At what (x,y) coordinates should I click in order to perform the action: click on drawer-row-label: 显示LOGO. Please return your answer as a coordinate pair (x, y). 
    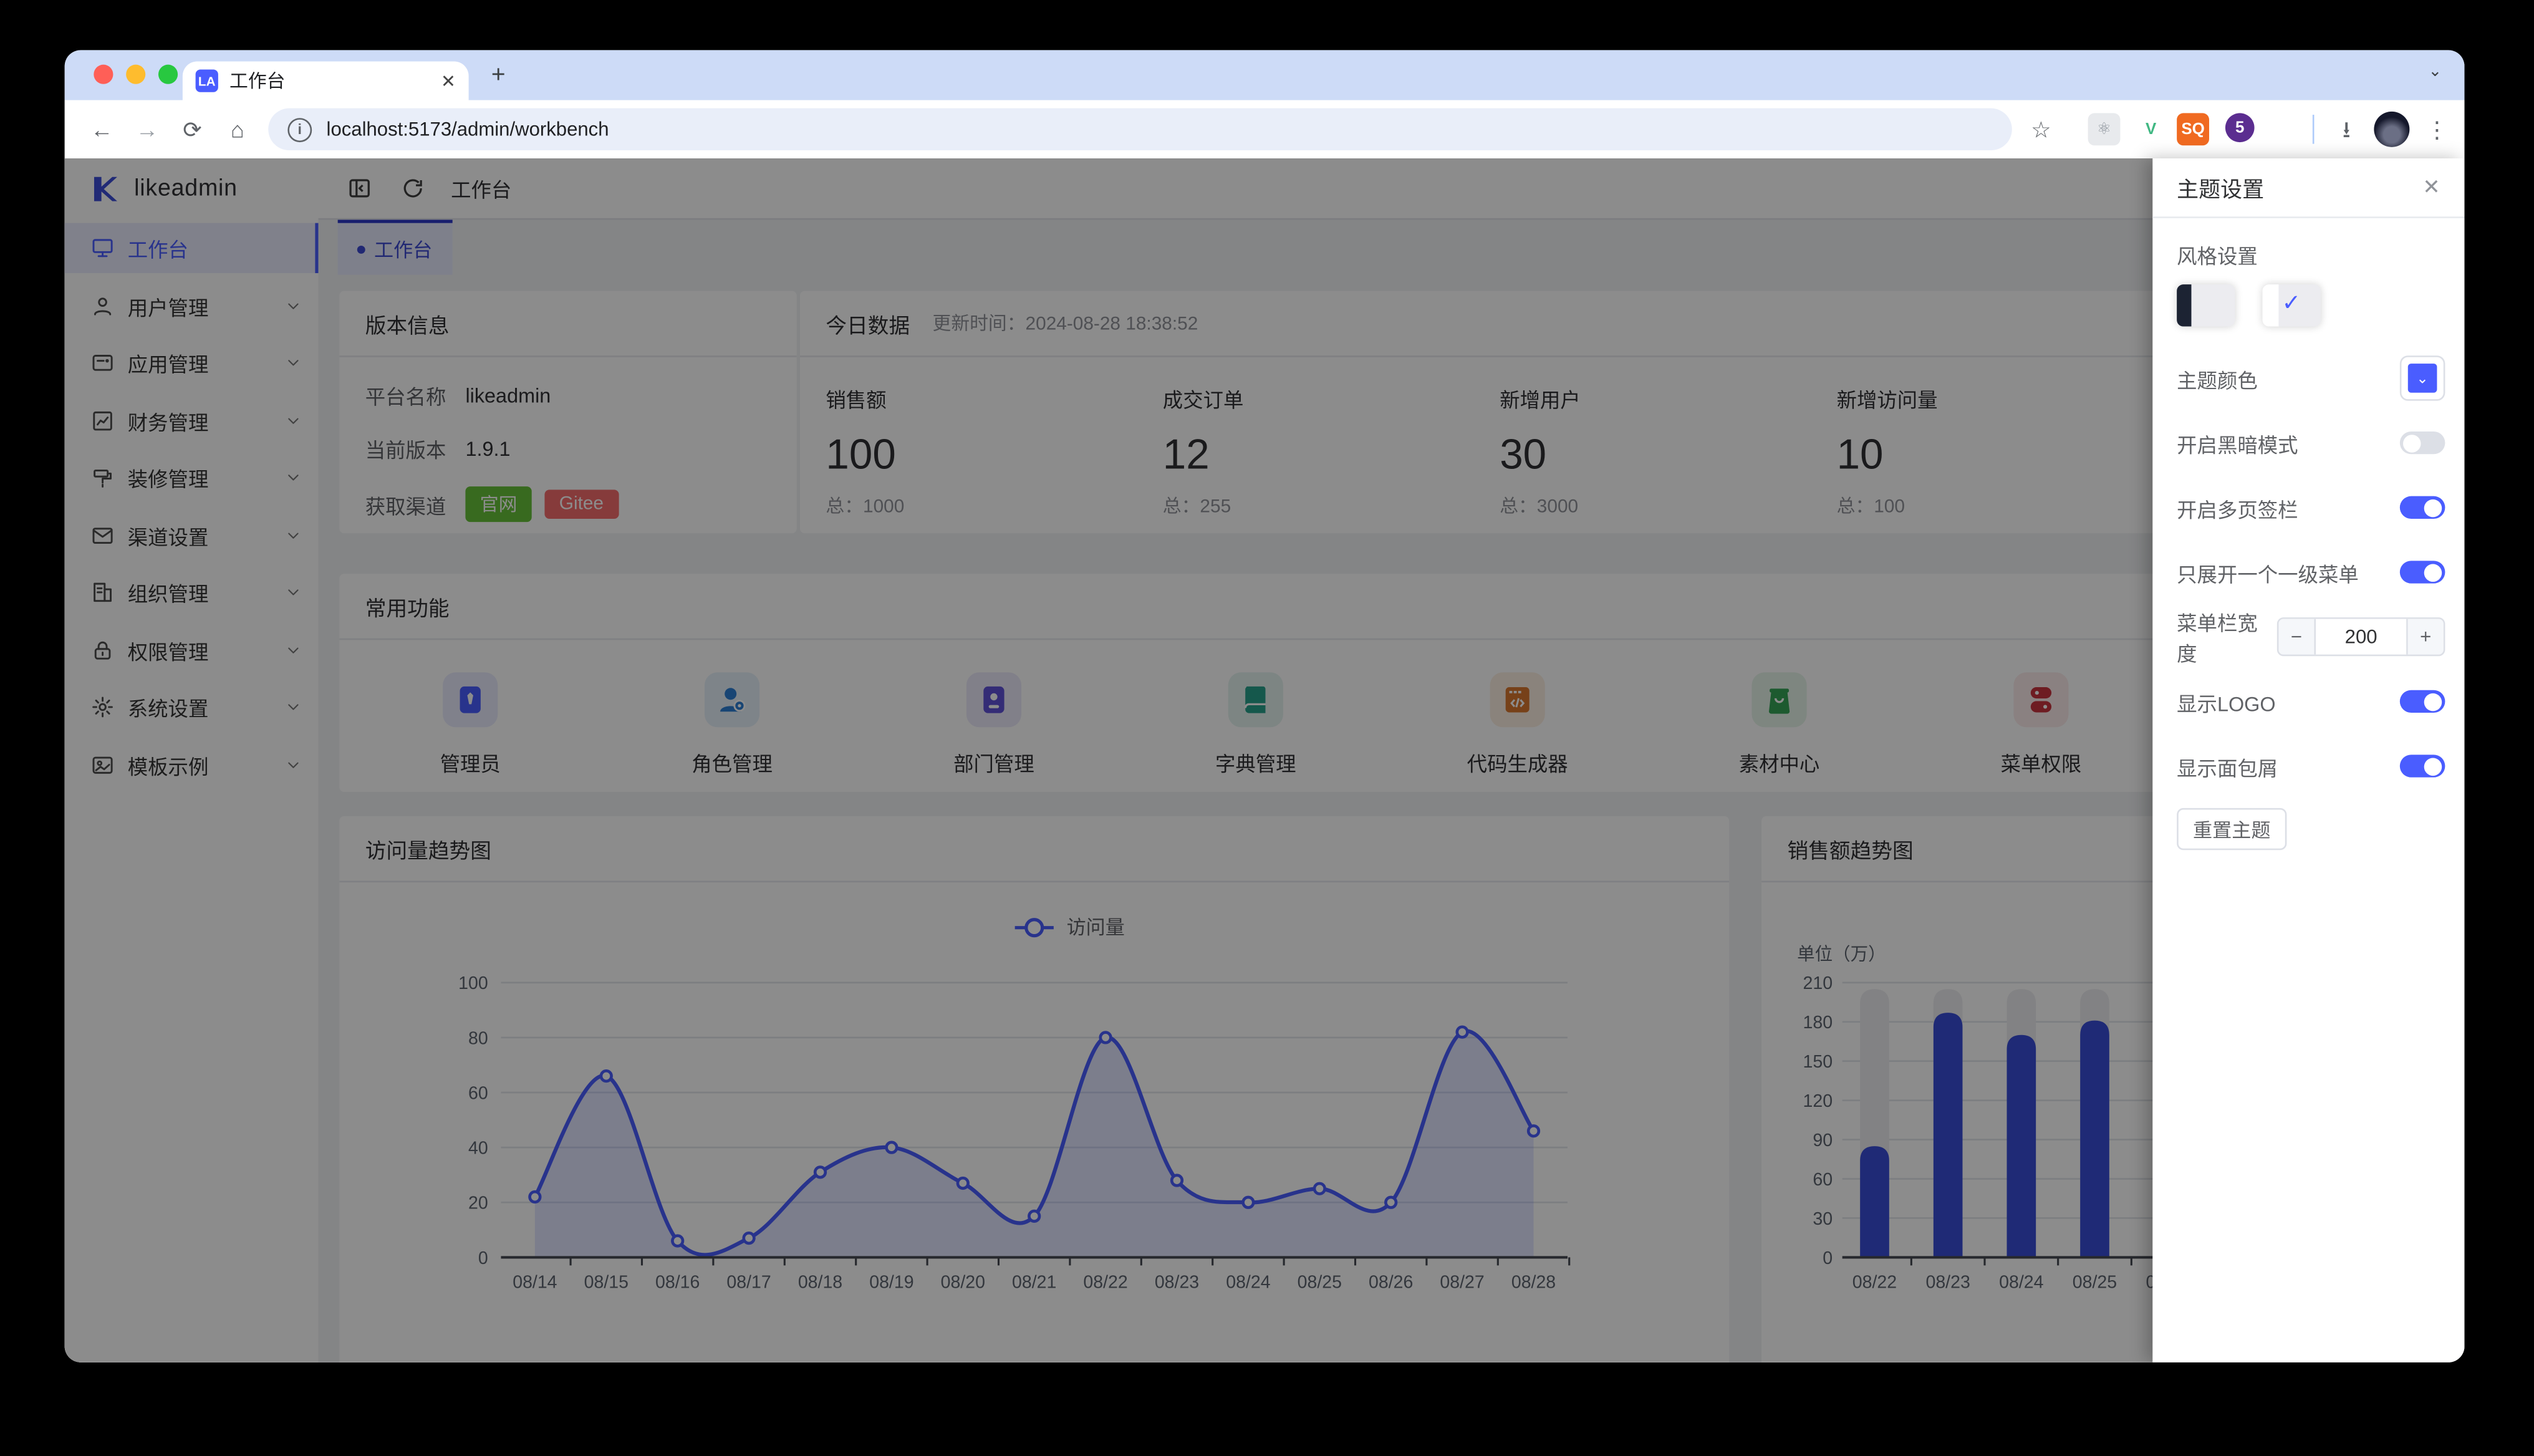
    Looking at the image, I should click on (2226, 704).